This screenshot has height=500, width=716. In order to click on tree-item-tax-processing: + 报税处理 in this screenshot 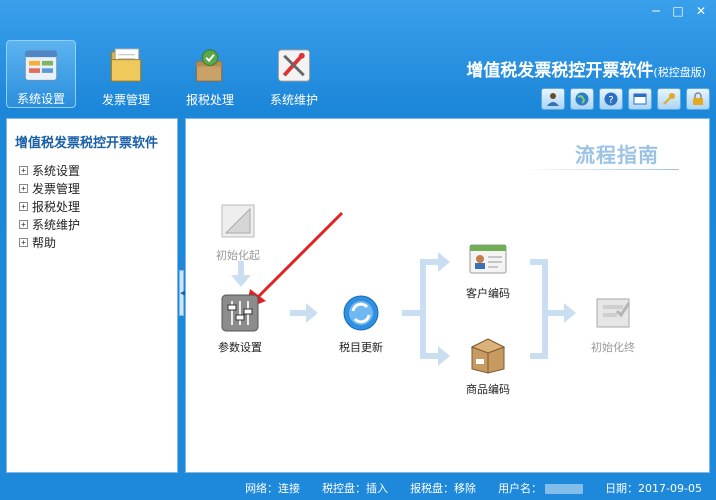, I will do `click(98, 206)`.